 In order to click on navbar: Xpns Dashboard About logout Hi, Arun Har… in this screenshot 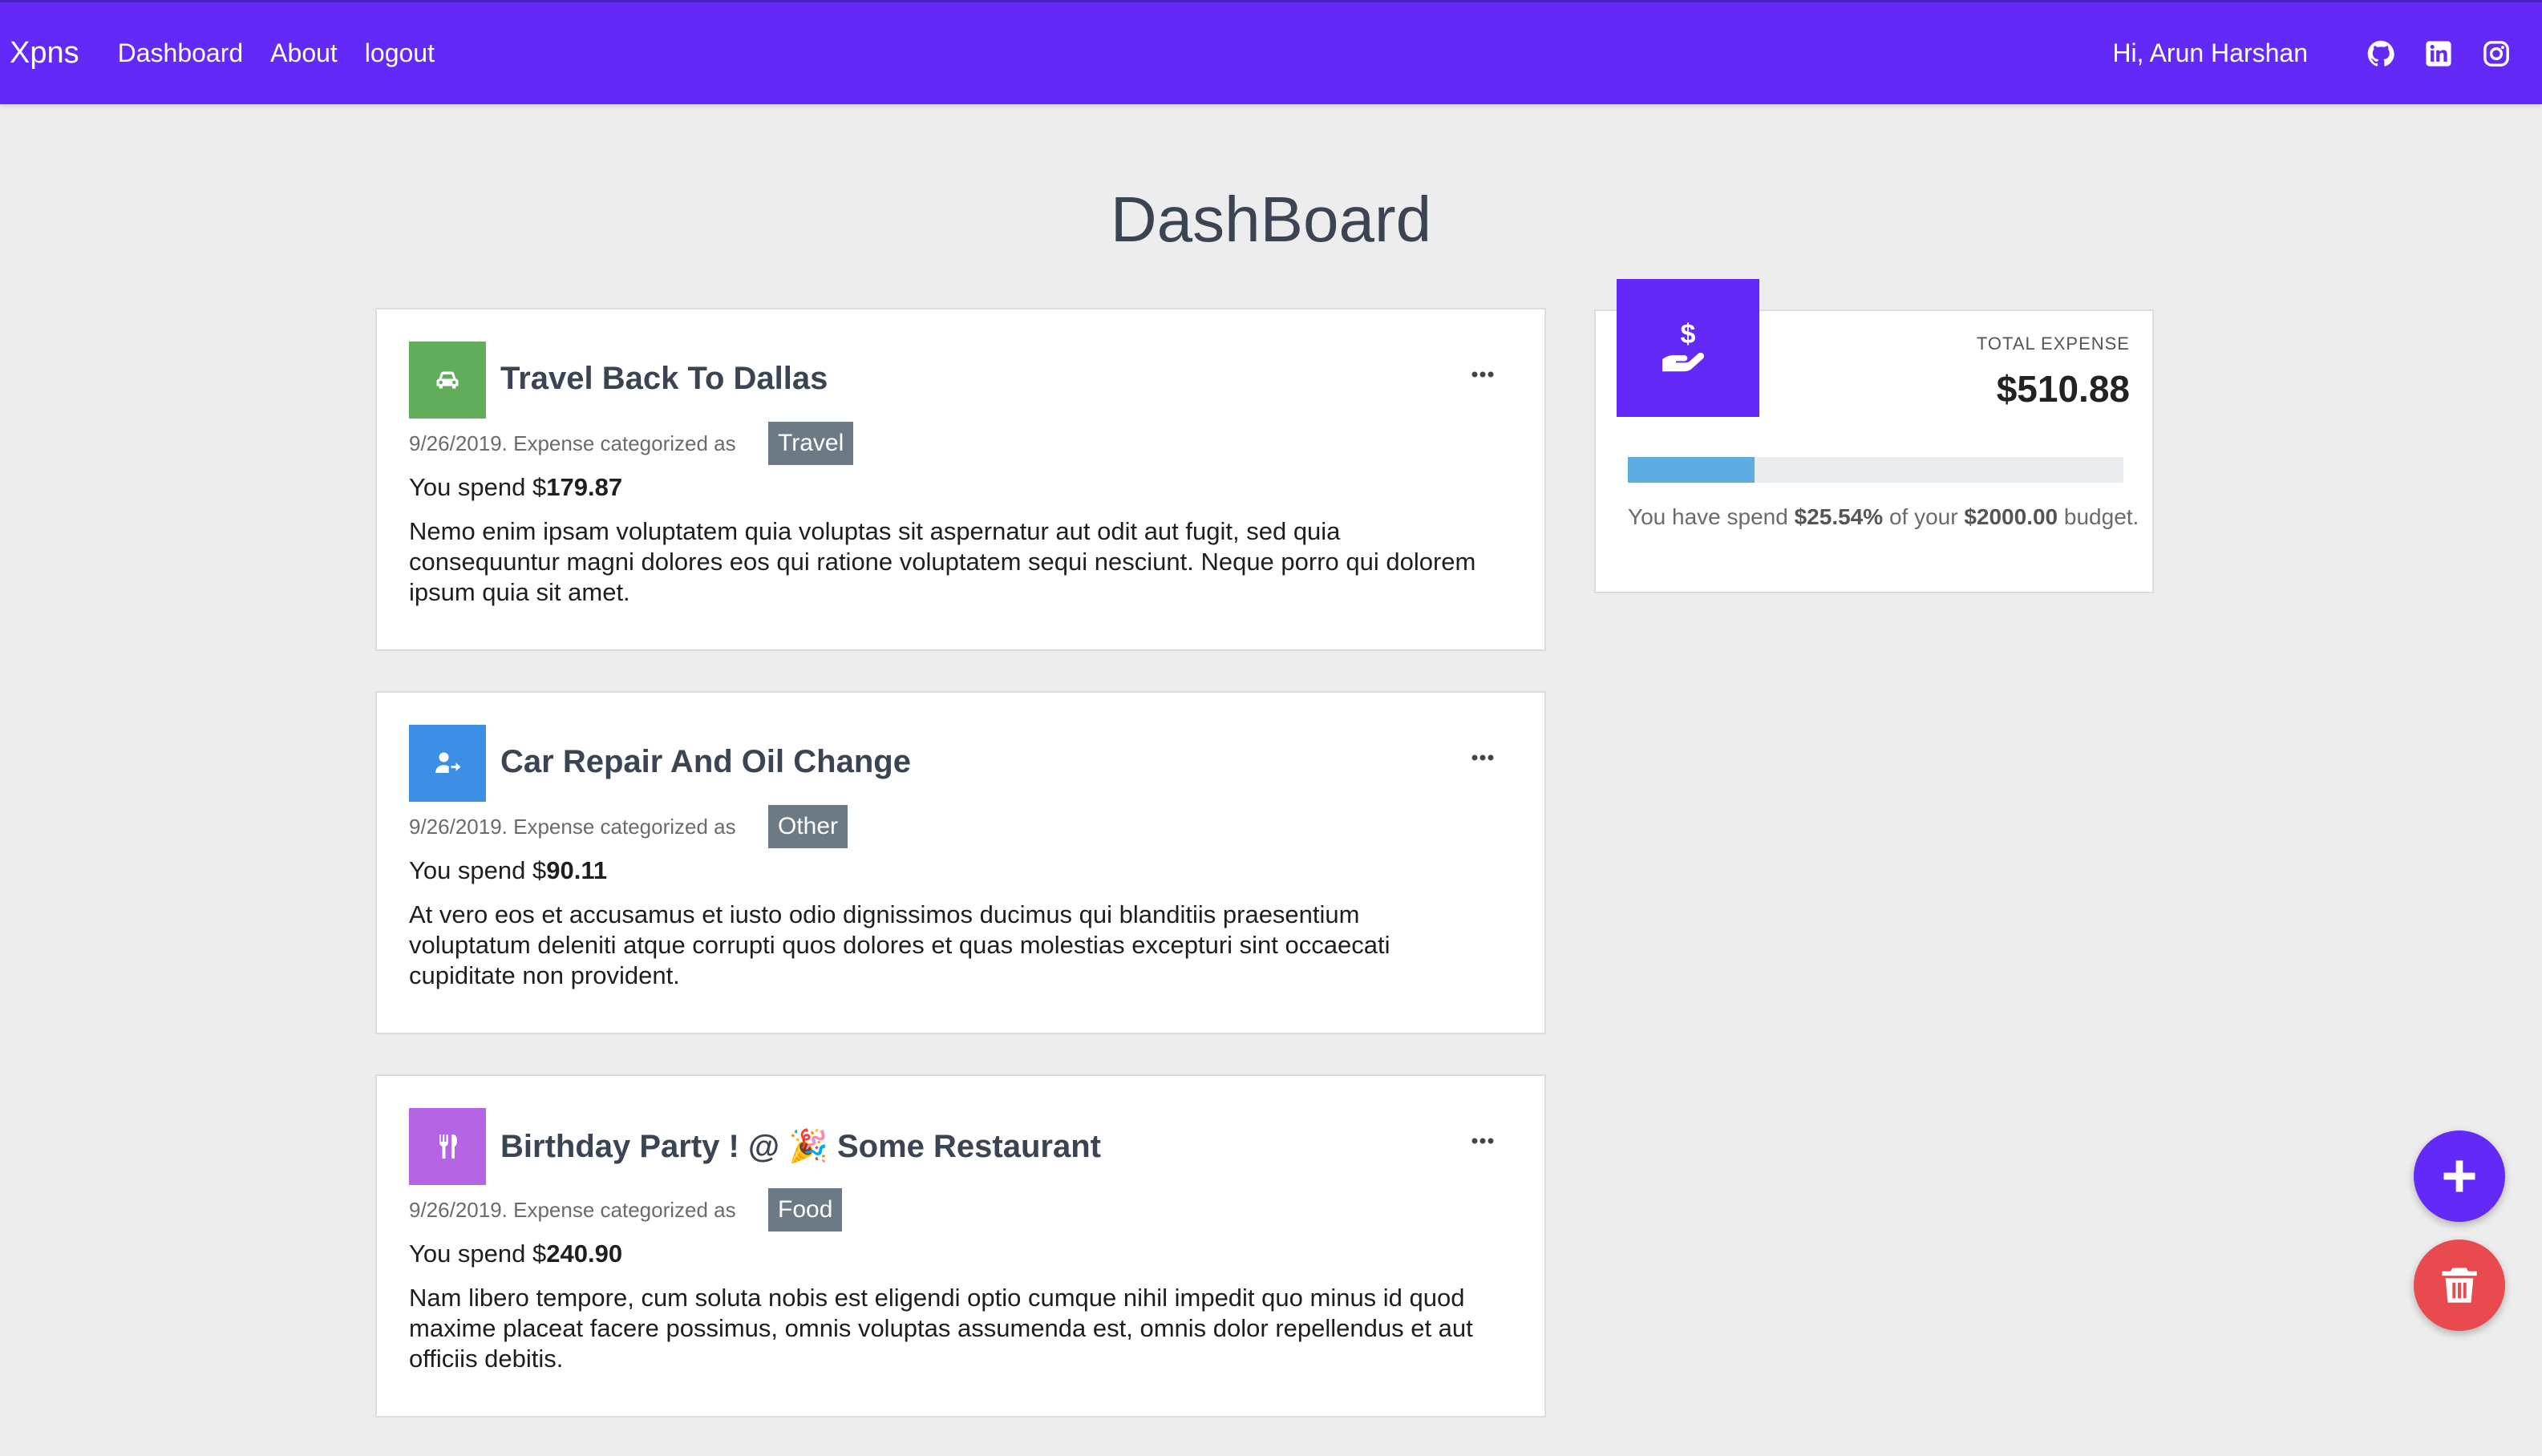, I will do `click(1271, 52)`.